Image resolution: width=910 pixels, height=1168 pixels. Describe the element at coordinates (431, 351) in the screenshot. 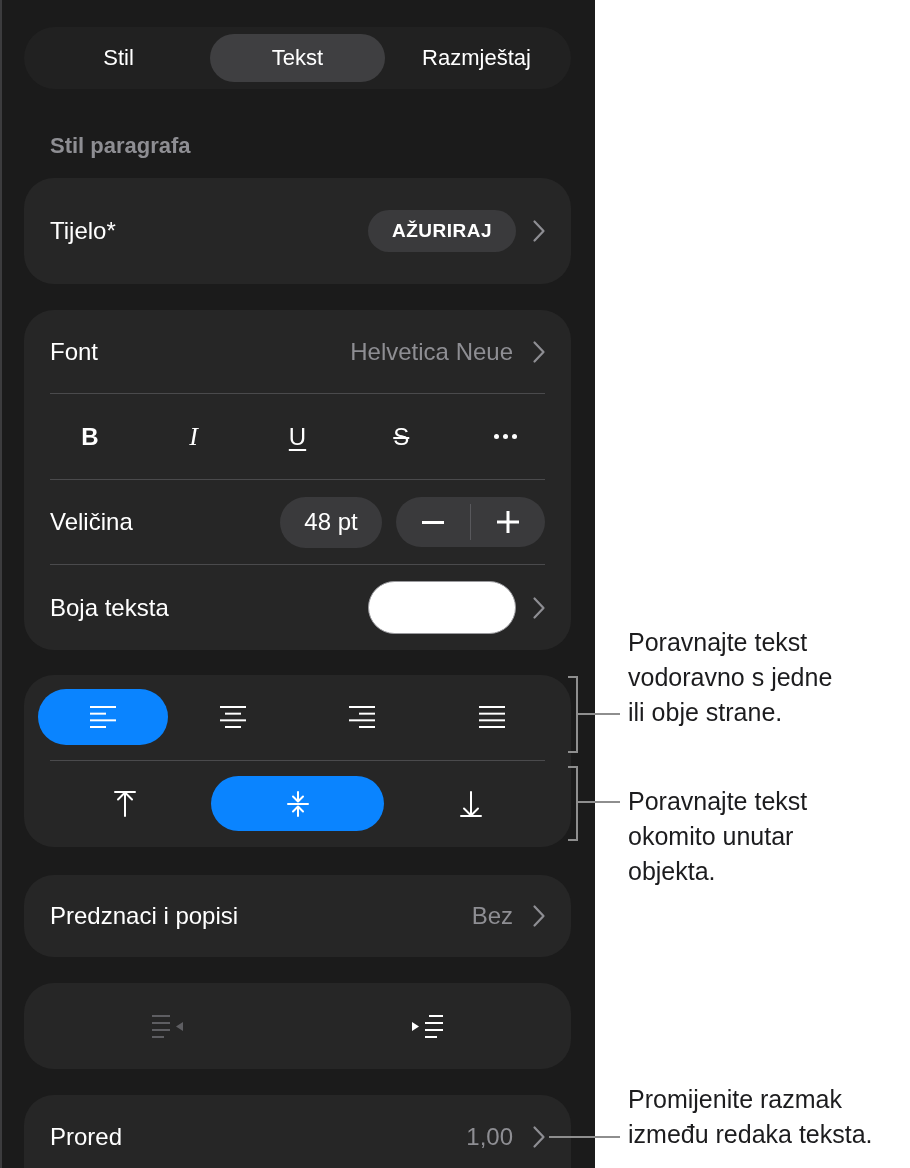

I see `row-value: Helvetica Neue` at that location.